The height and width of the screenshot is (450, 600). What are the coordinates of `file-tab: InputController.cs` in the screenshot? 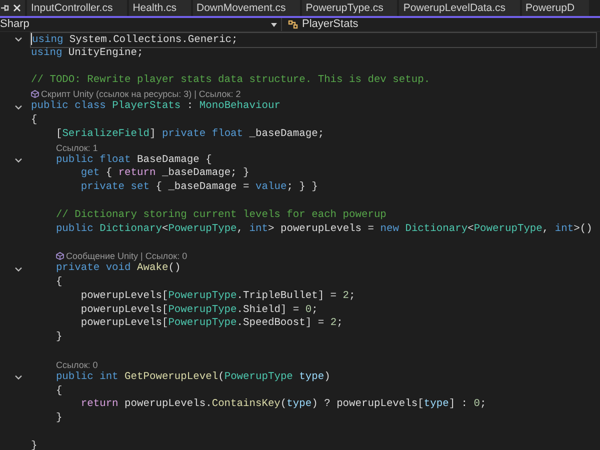 It's located at (77, 8).